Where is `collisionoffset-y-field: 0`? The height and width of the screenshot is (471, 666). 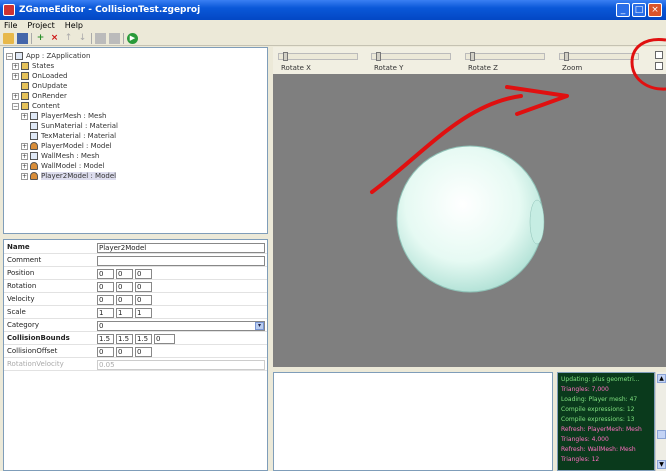
collisionoffset-y-field: 0 is located at coordinates (124, 352).